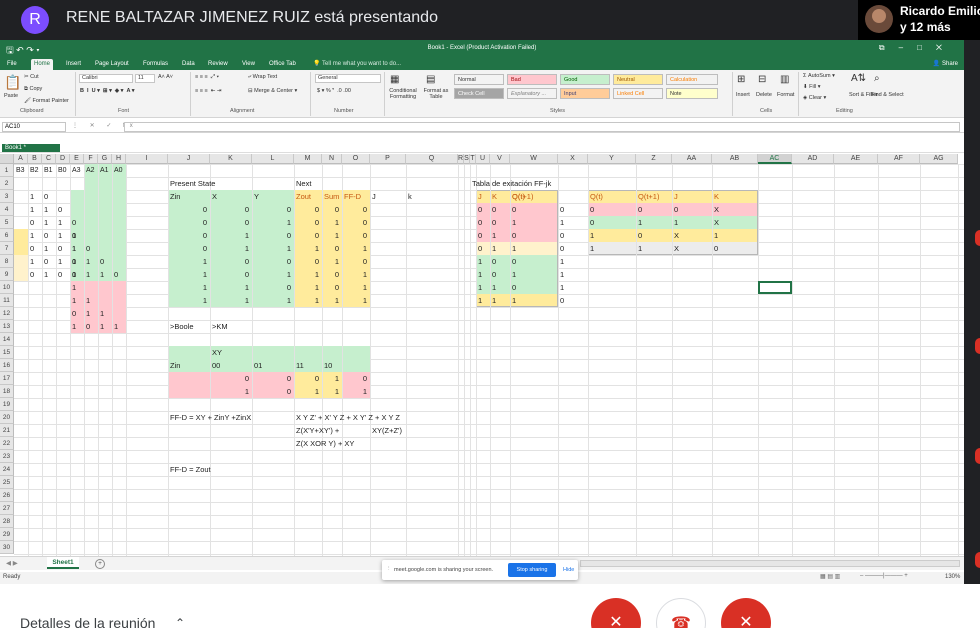 This screenshot has height=628, width=980. Describe the element at coordinates (814, 98) in the screenshot. I see `clear-button: ◈ Clear ▾` at that location.